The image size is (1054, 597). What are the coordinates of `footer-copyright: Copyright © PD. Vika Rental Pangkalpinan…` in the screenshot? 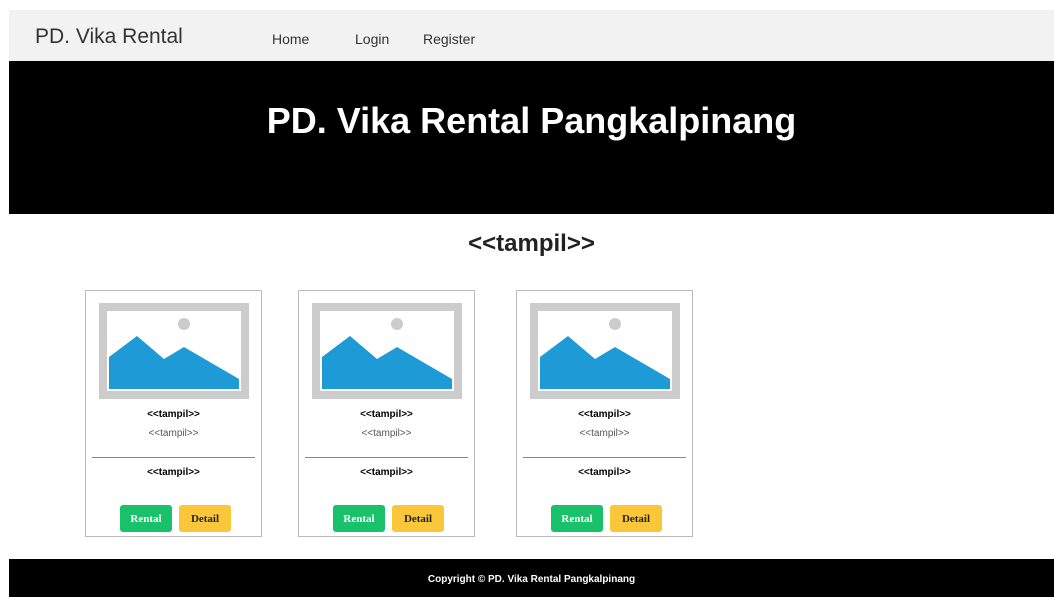 It's located at (531, 579).